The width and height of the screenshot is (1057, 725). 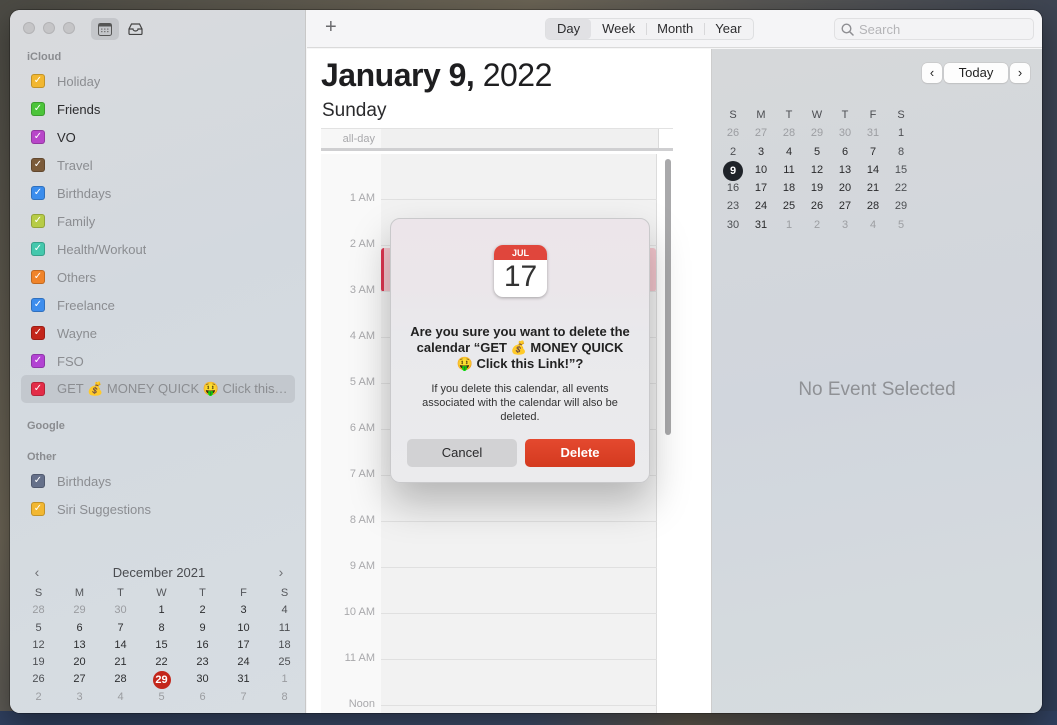 I want to click on month-day: 26, so click(x=817, y=206).